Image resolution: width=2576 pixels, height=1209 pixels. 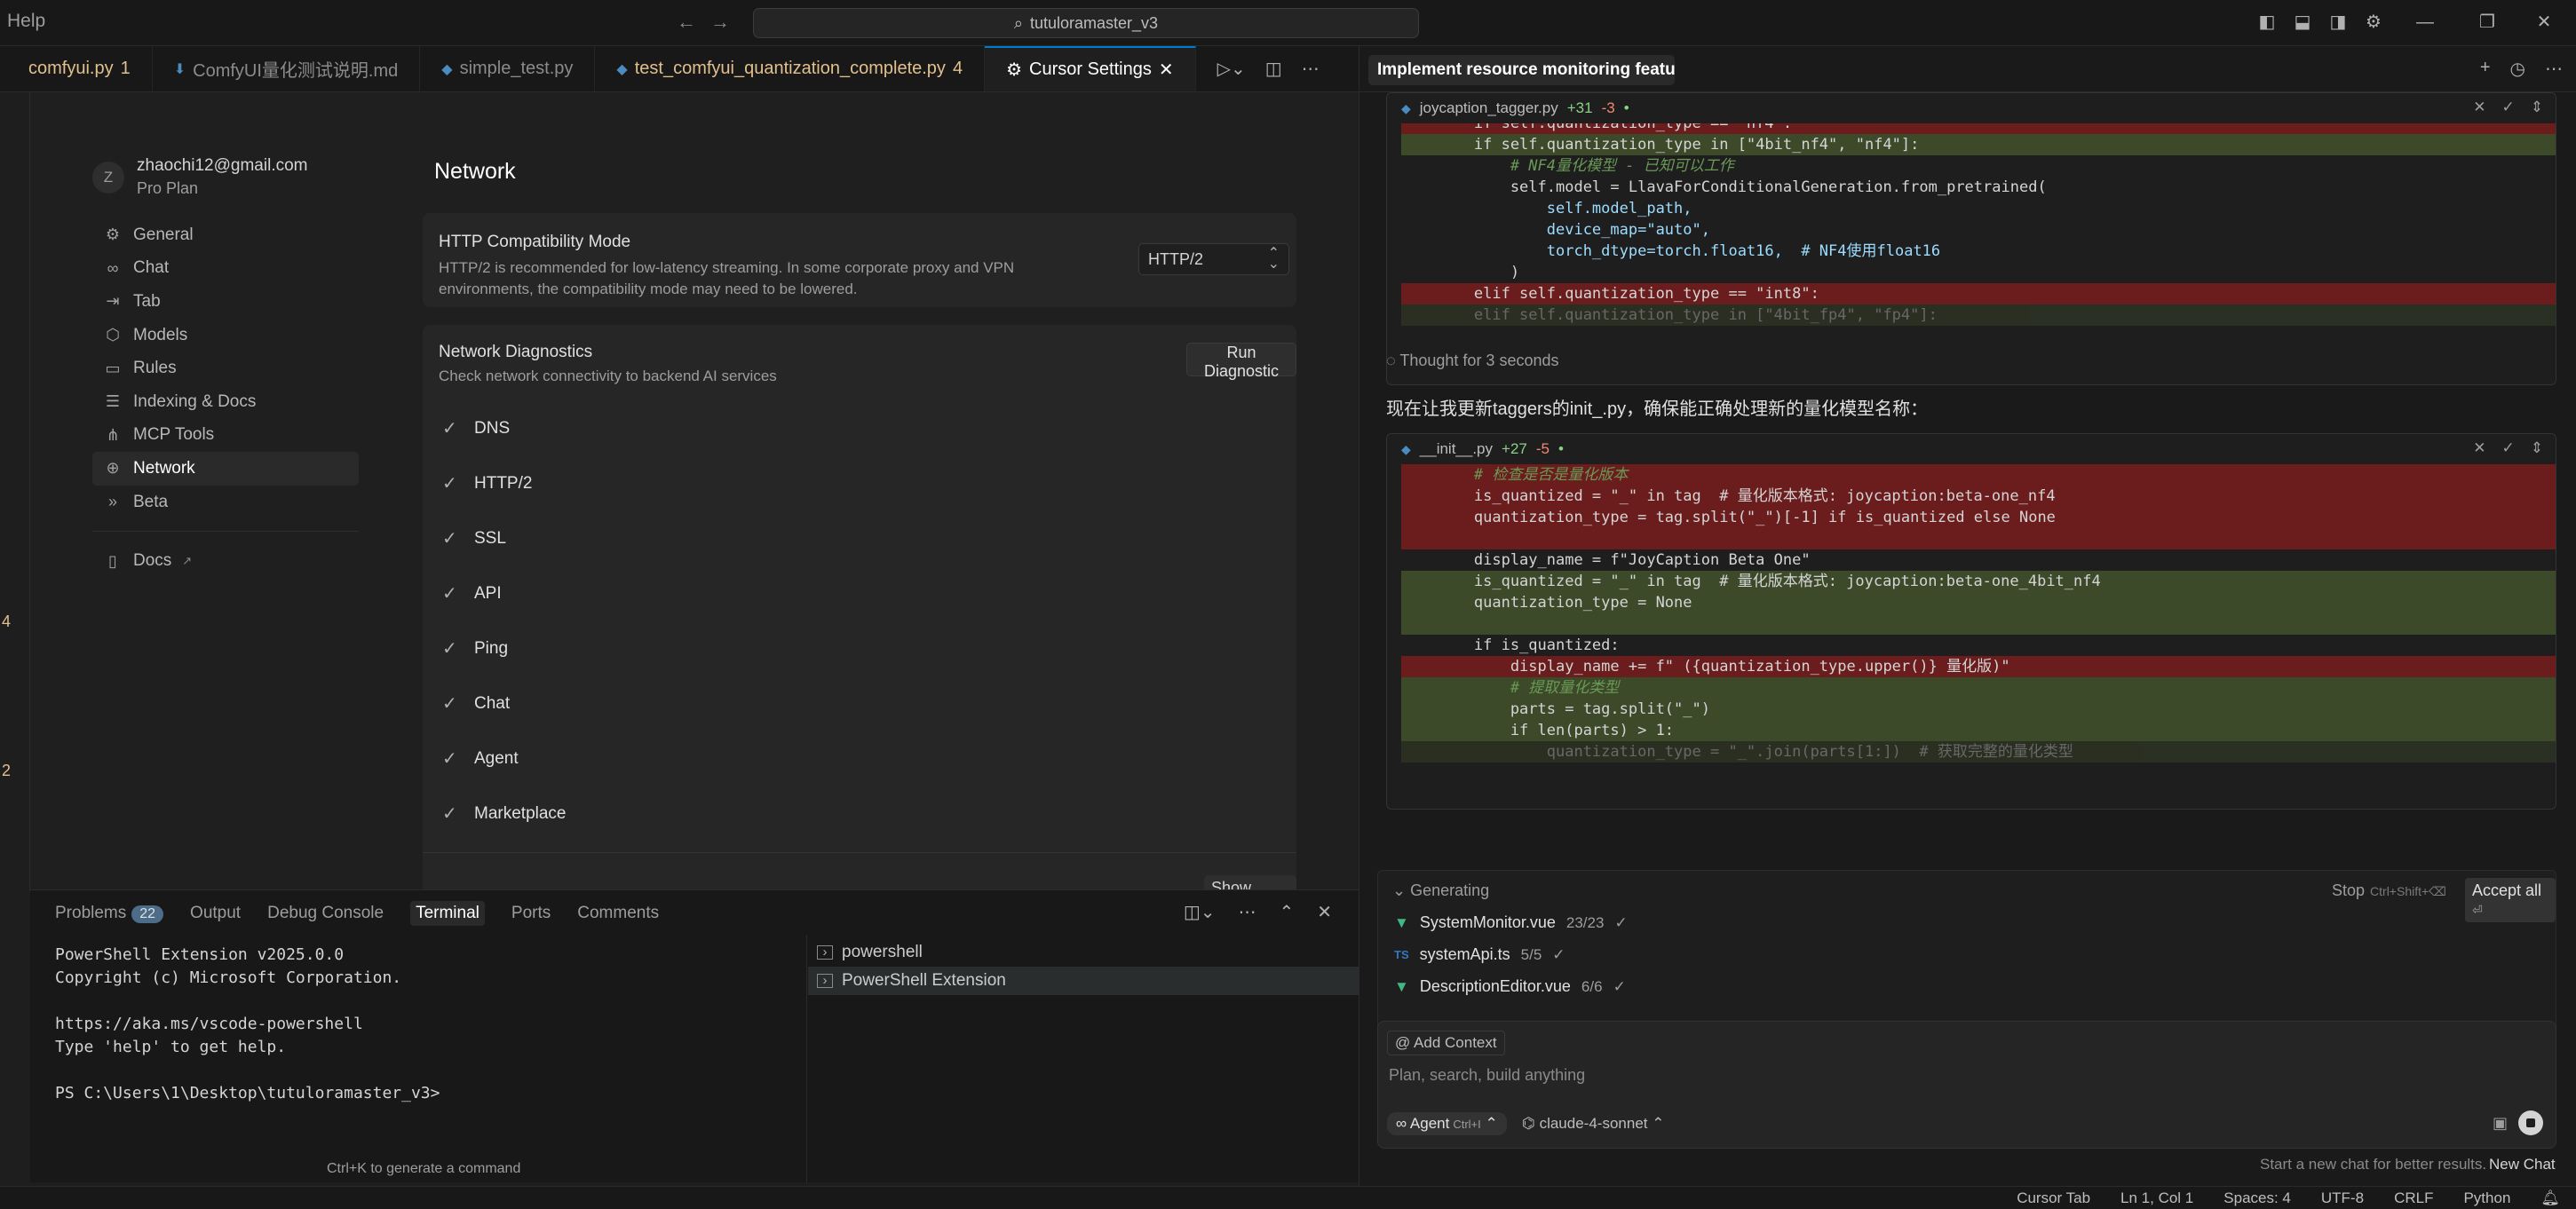 What do you see at coordinates (1402, 986) in the screenshot?
I see `vue-file-icon: ▼` at bounding box center [1402, 986].